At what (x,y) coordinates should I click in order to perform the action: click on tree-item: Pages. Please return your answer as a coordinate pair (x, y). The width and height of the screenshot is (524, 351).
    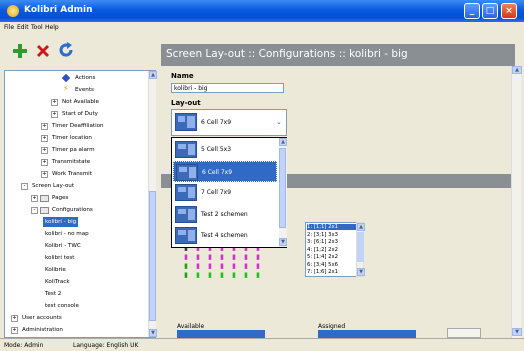
    Looking at the image, I should click on (60, 198).